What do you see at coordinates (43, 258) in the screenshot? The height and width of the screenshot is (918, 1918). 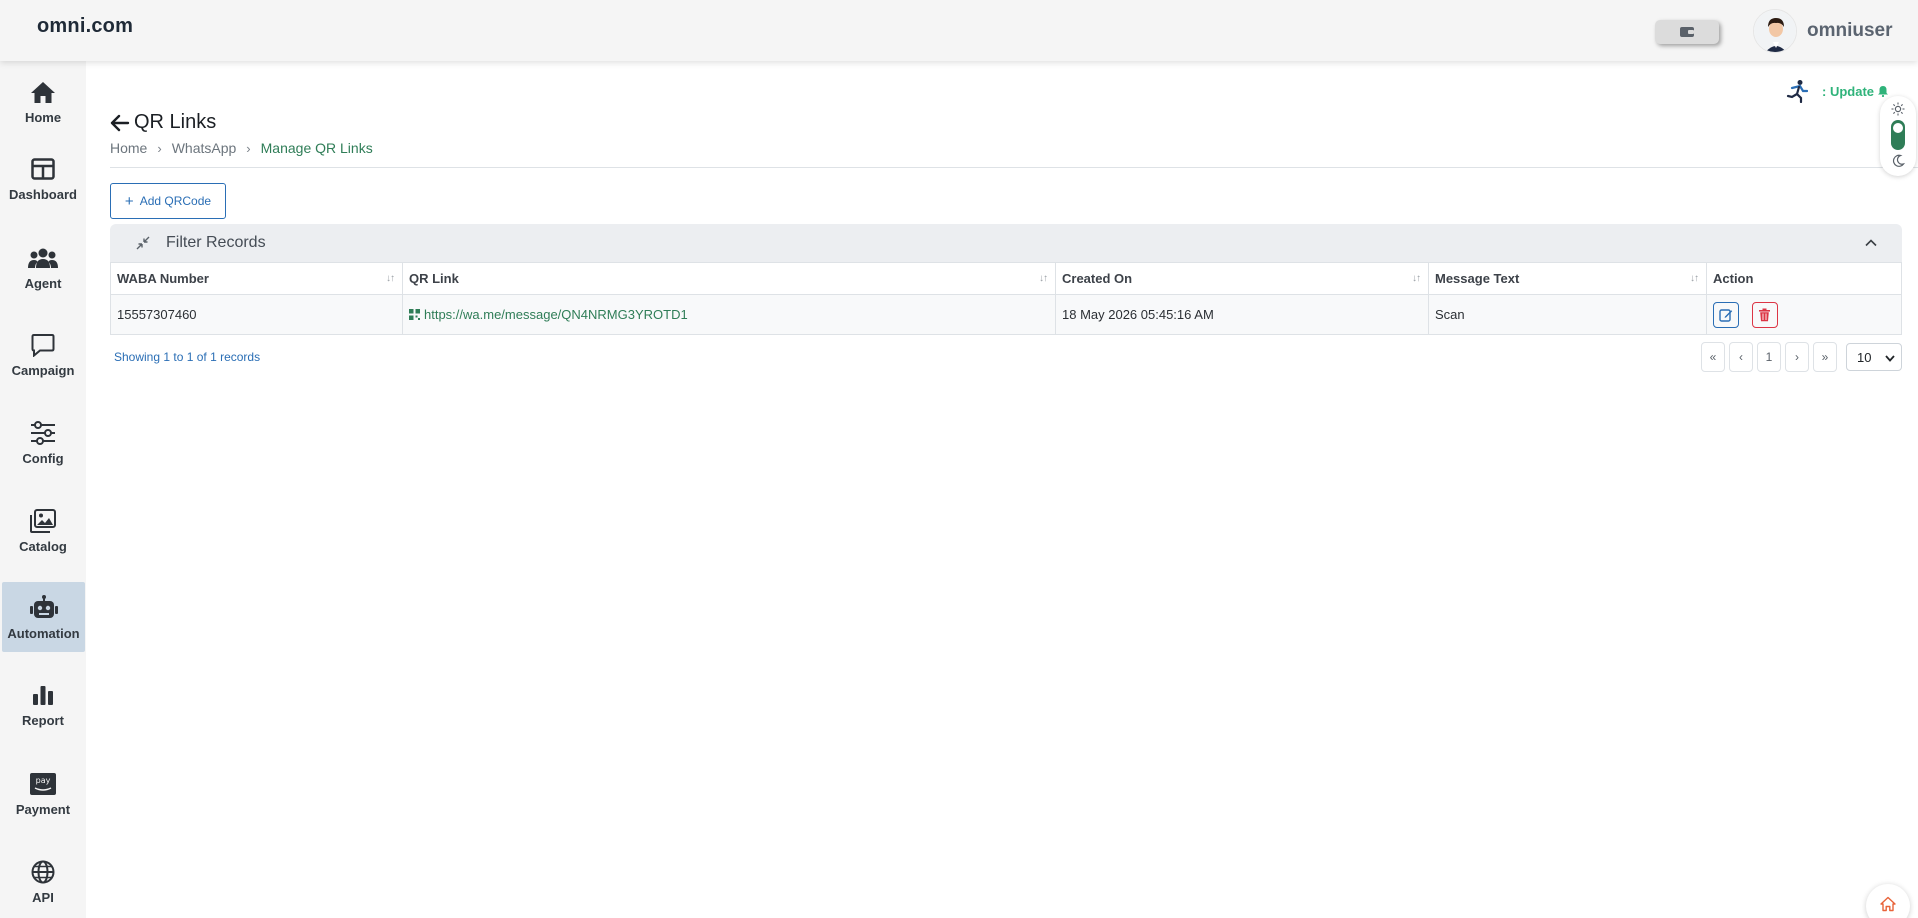 I see `agent-icon` at bounding box center [43, 258].